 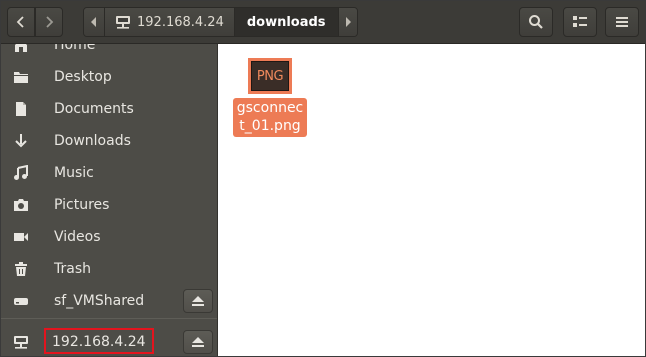 I want to click on search-icon, so click(x=536, y=22).